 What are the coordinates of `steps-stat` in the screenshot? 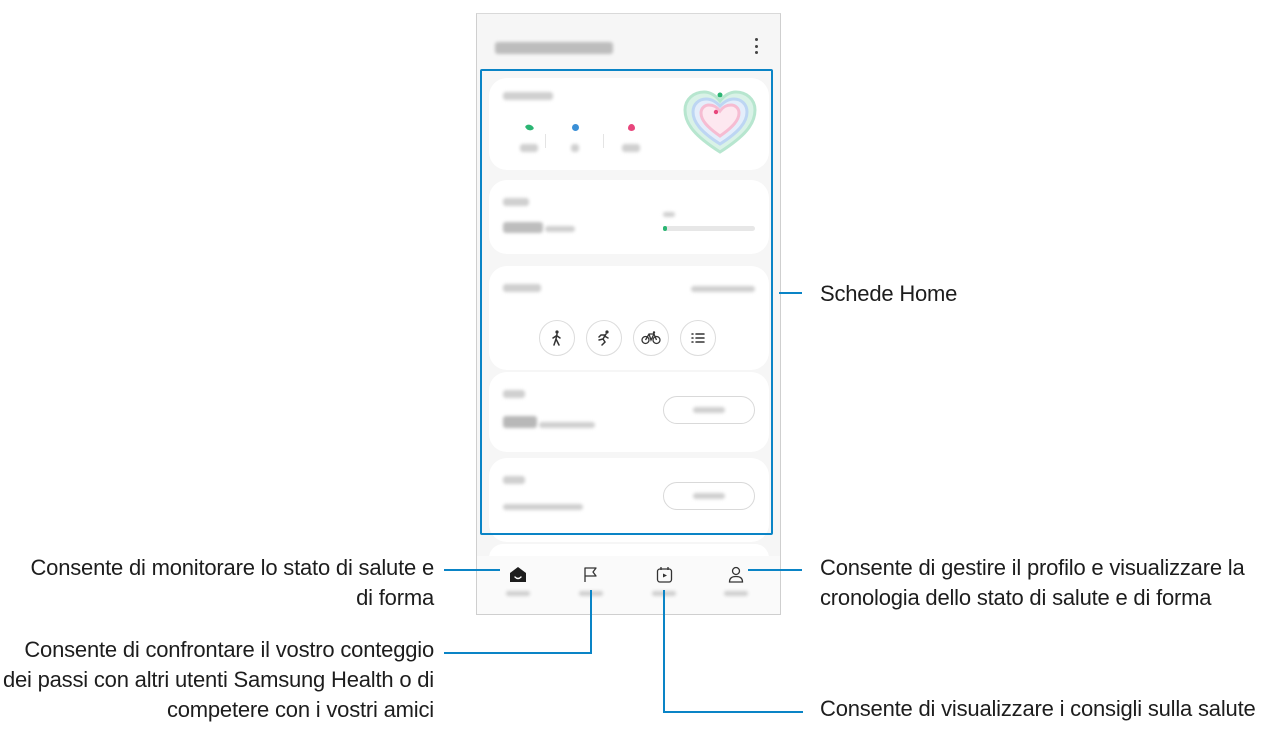 It's located at (529, 139).